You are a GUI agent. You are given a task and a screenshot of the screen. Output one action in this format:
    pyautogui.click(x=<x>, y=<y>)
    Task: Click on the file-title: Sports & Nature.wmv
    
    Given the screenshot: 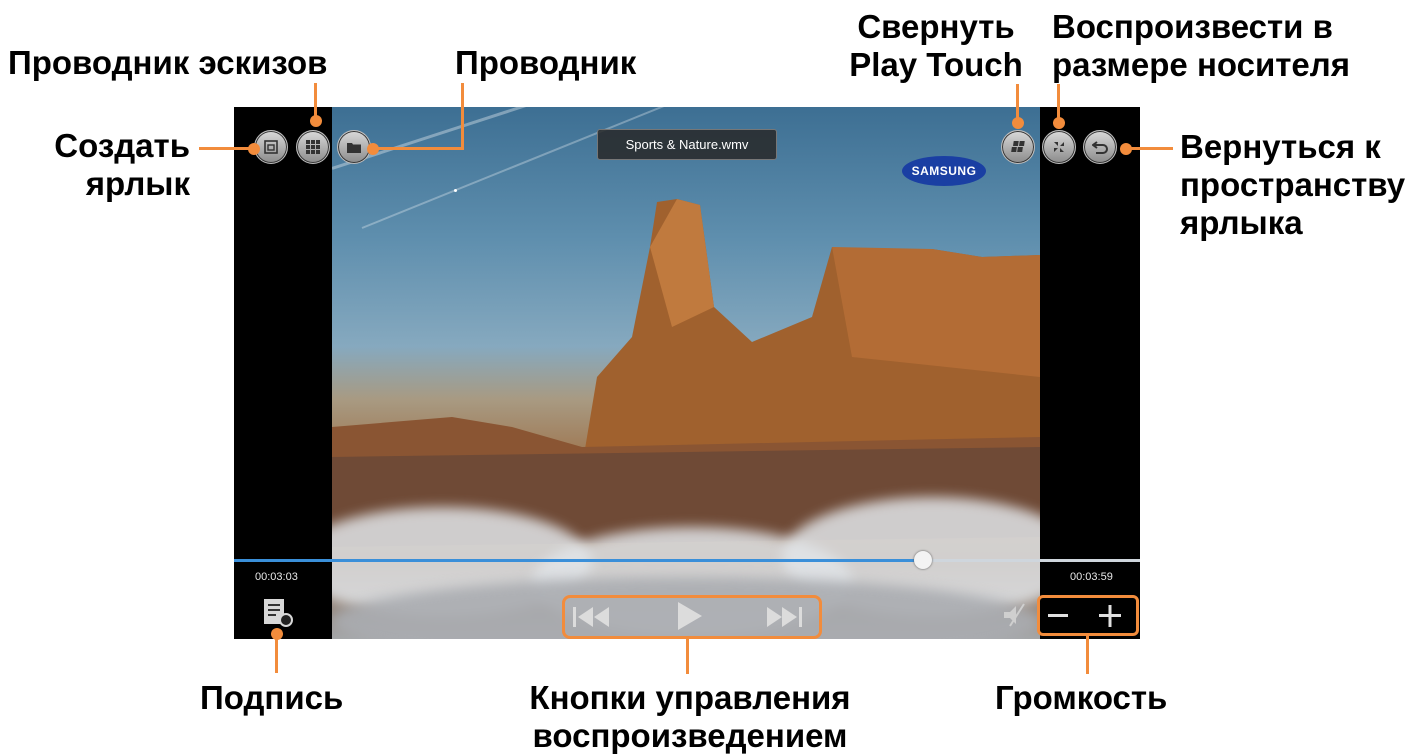 What is the action you would take?
    pyautogui.click(x=687, y=144)
    